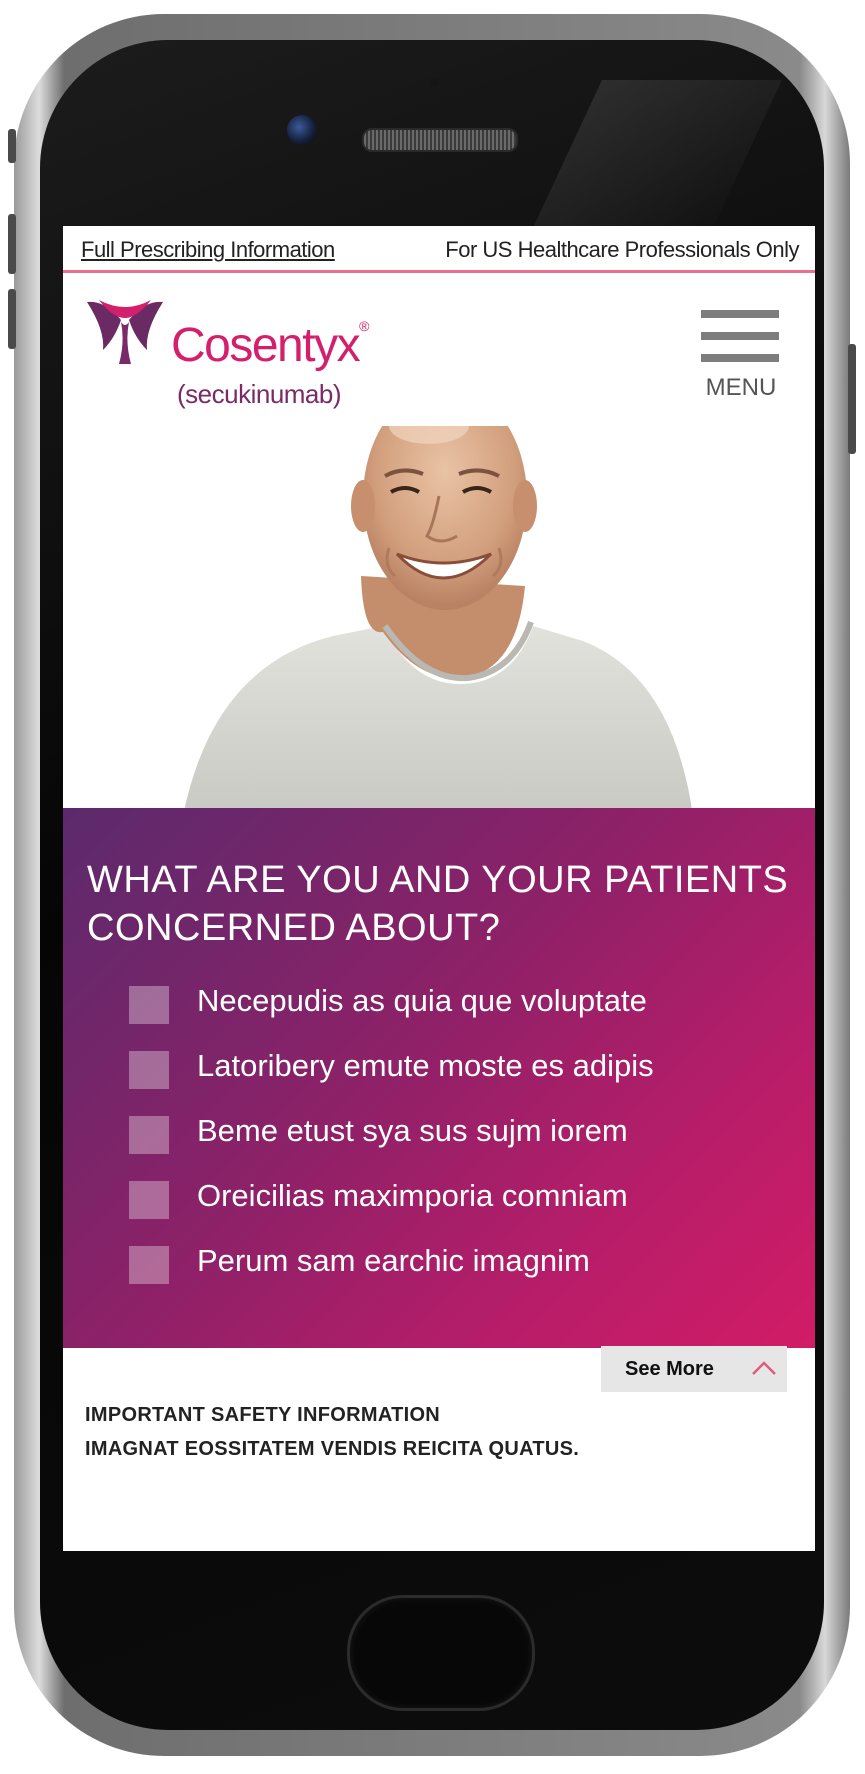  Describe the element at coordinates (441, 1653) in the screenshot. I see `home-button` at that location.